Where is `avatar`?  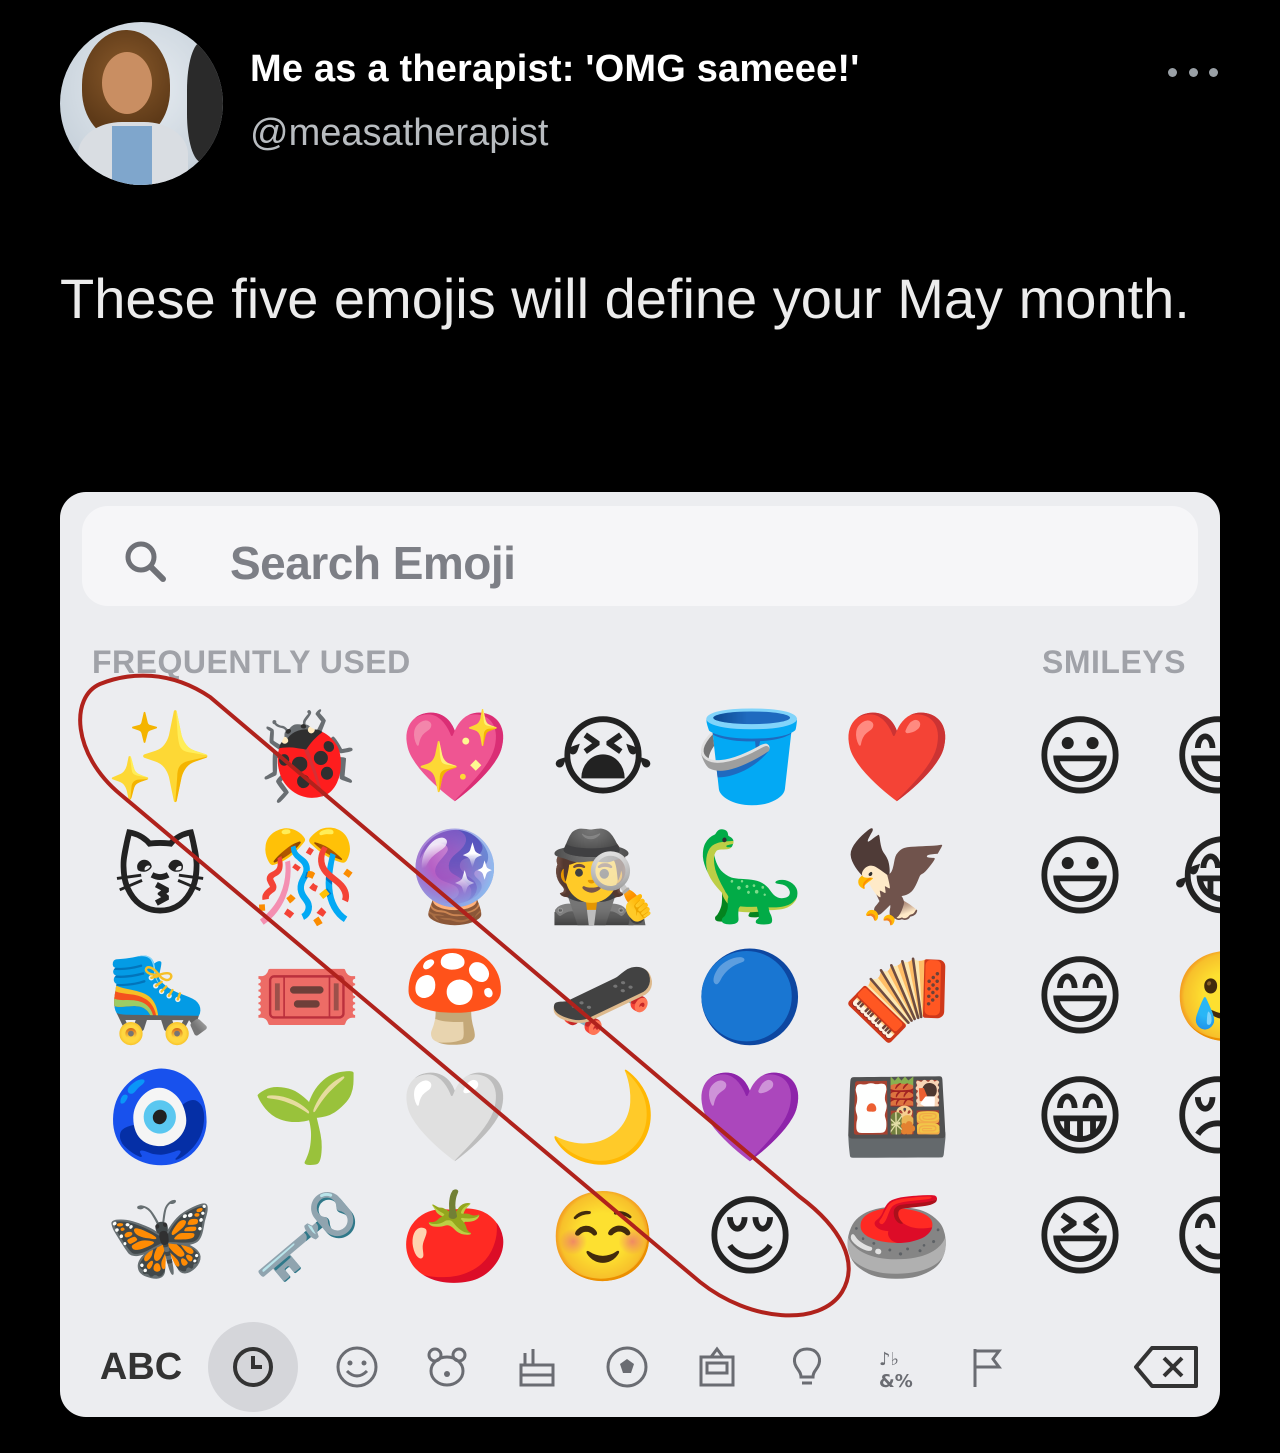 avatar is located at coordinates (141, 103).